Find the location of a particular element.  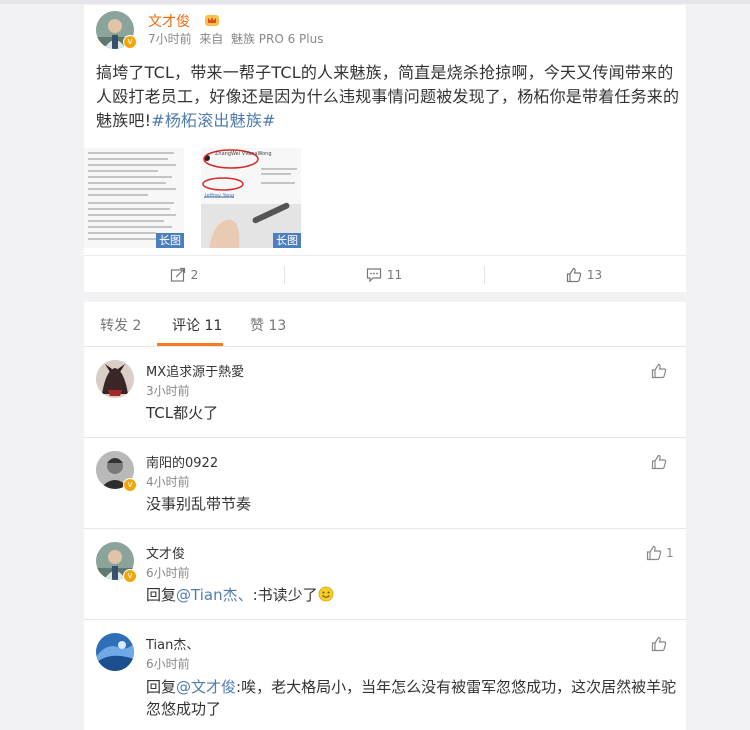

top-border is located at coordinates (375, 2).